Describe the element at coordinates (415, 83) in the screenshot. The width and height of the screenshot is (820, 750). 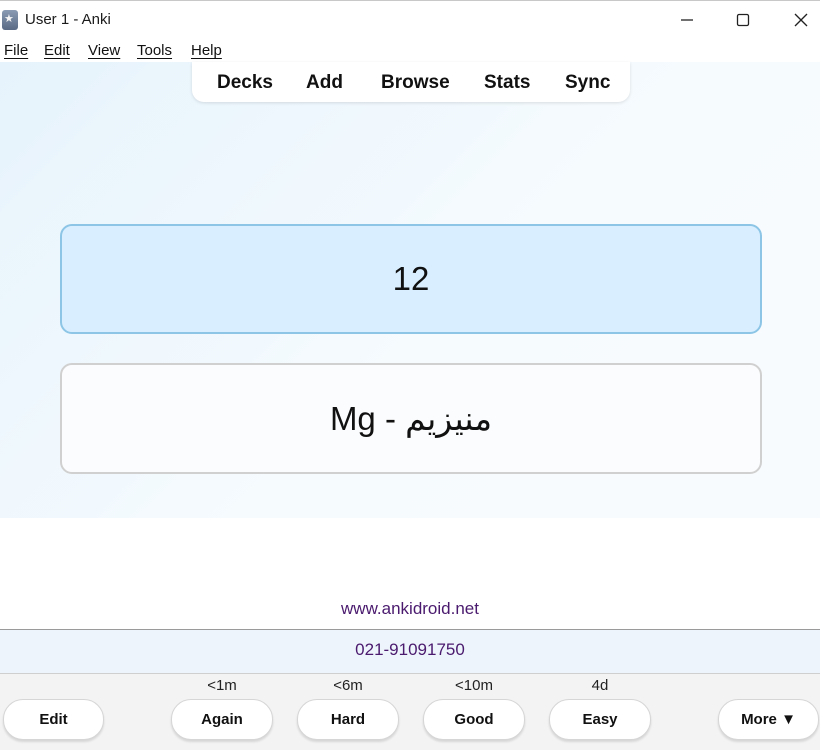
I see `toolbar-browse: Browse` at that location.